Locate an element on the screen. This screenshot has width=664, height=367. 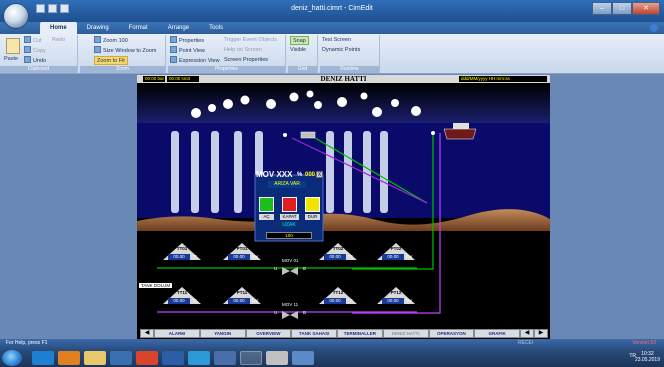
status-middle-text: RECEI is located at coordinates (526, 343).